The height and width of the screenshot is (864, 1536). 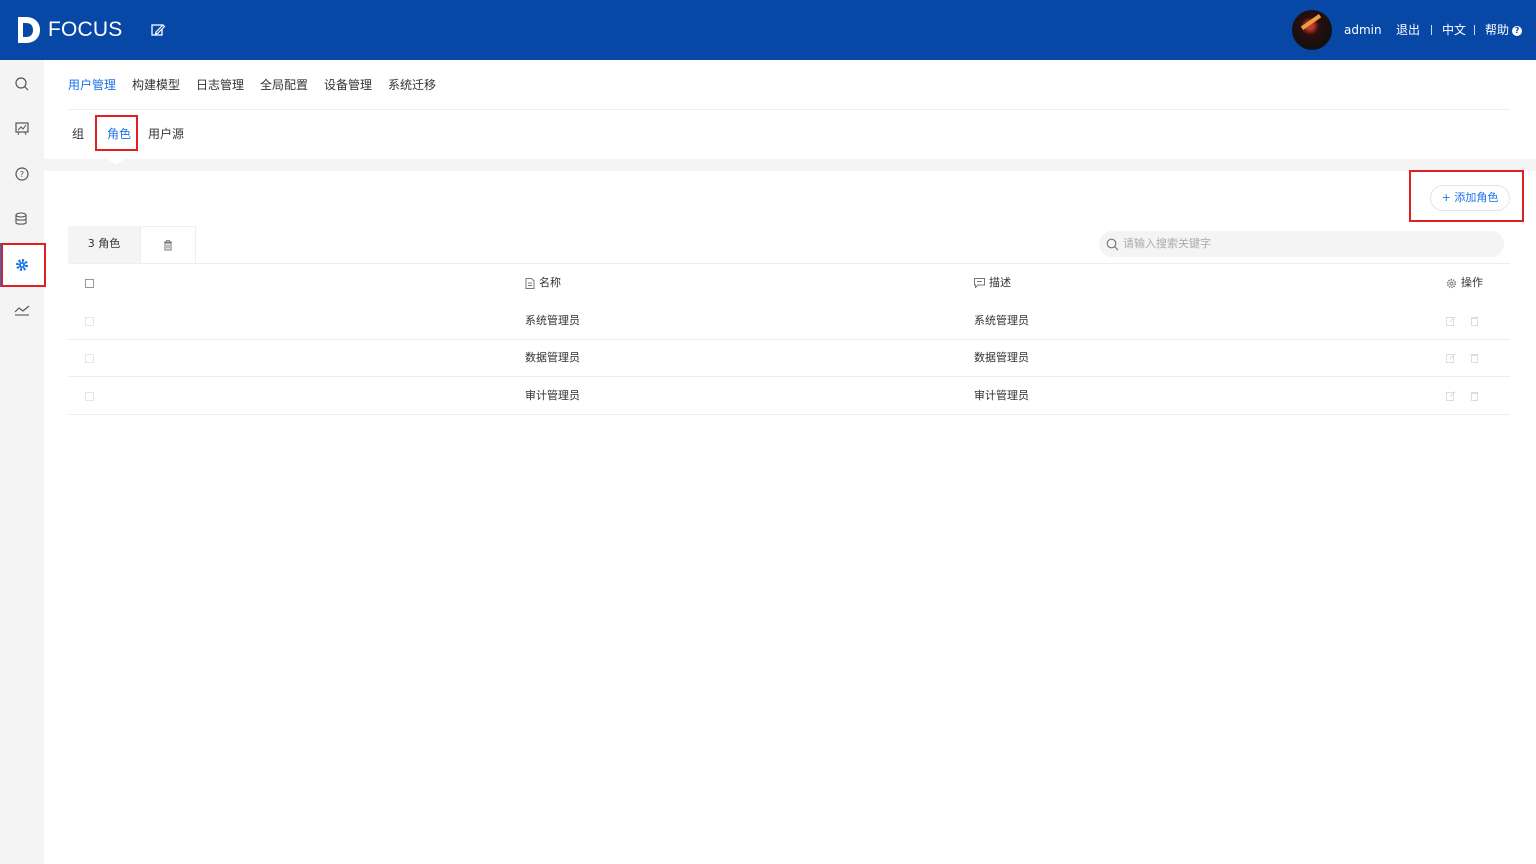 I want to click on help-link: 帮助?, so click(x=1504, y=30).